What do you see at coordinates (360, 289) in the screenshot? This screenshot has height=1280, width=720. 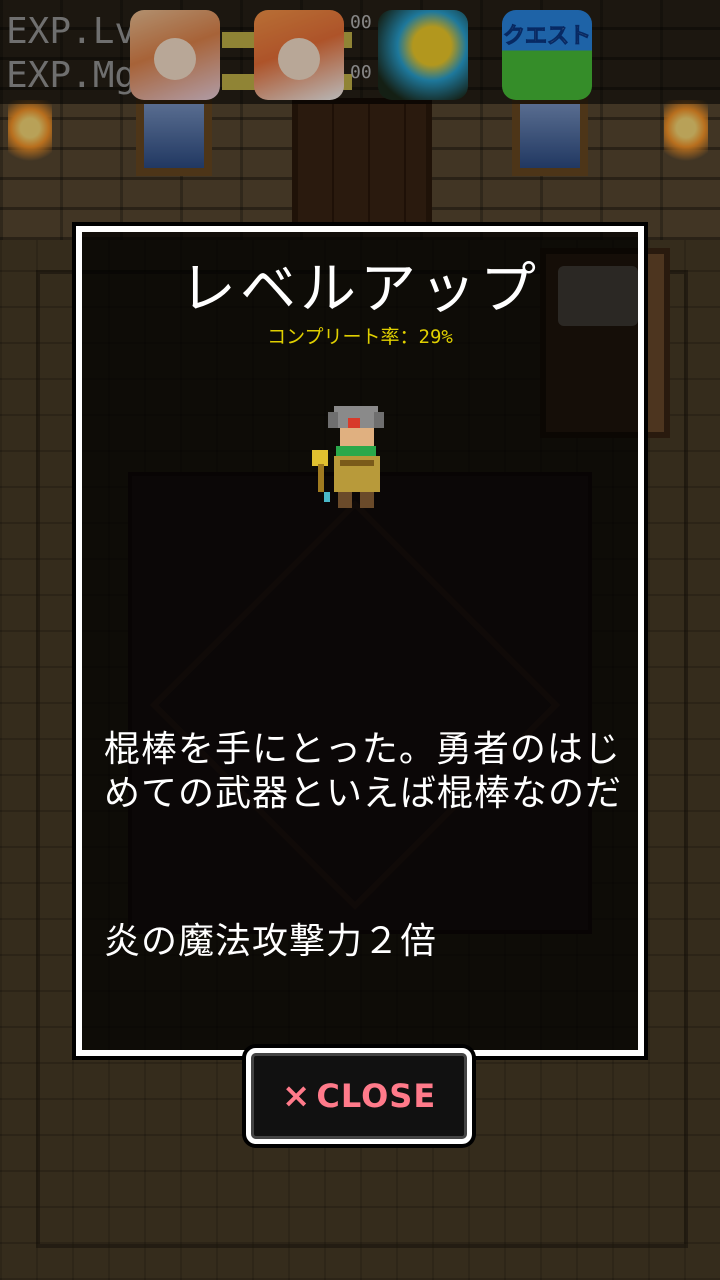 I see `dialog-title: レベルアップ` at bounding box center [360, 289].